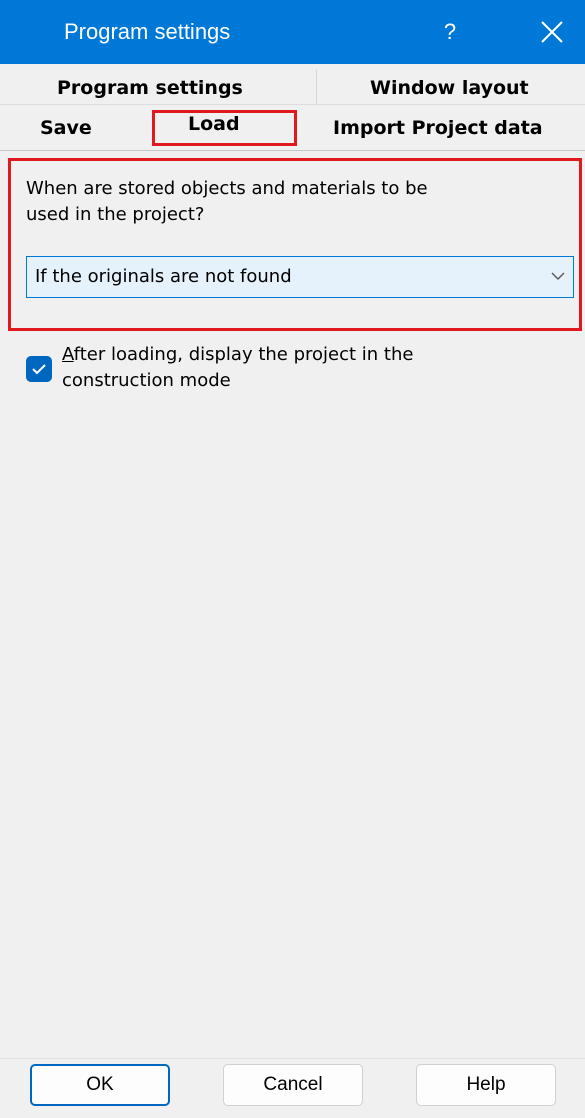  I want to click on tab-save: Save, so click(66, 128).